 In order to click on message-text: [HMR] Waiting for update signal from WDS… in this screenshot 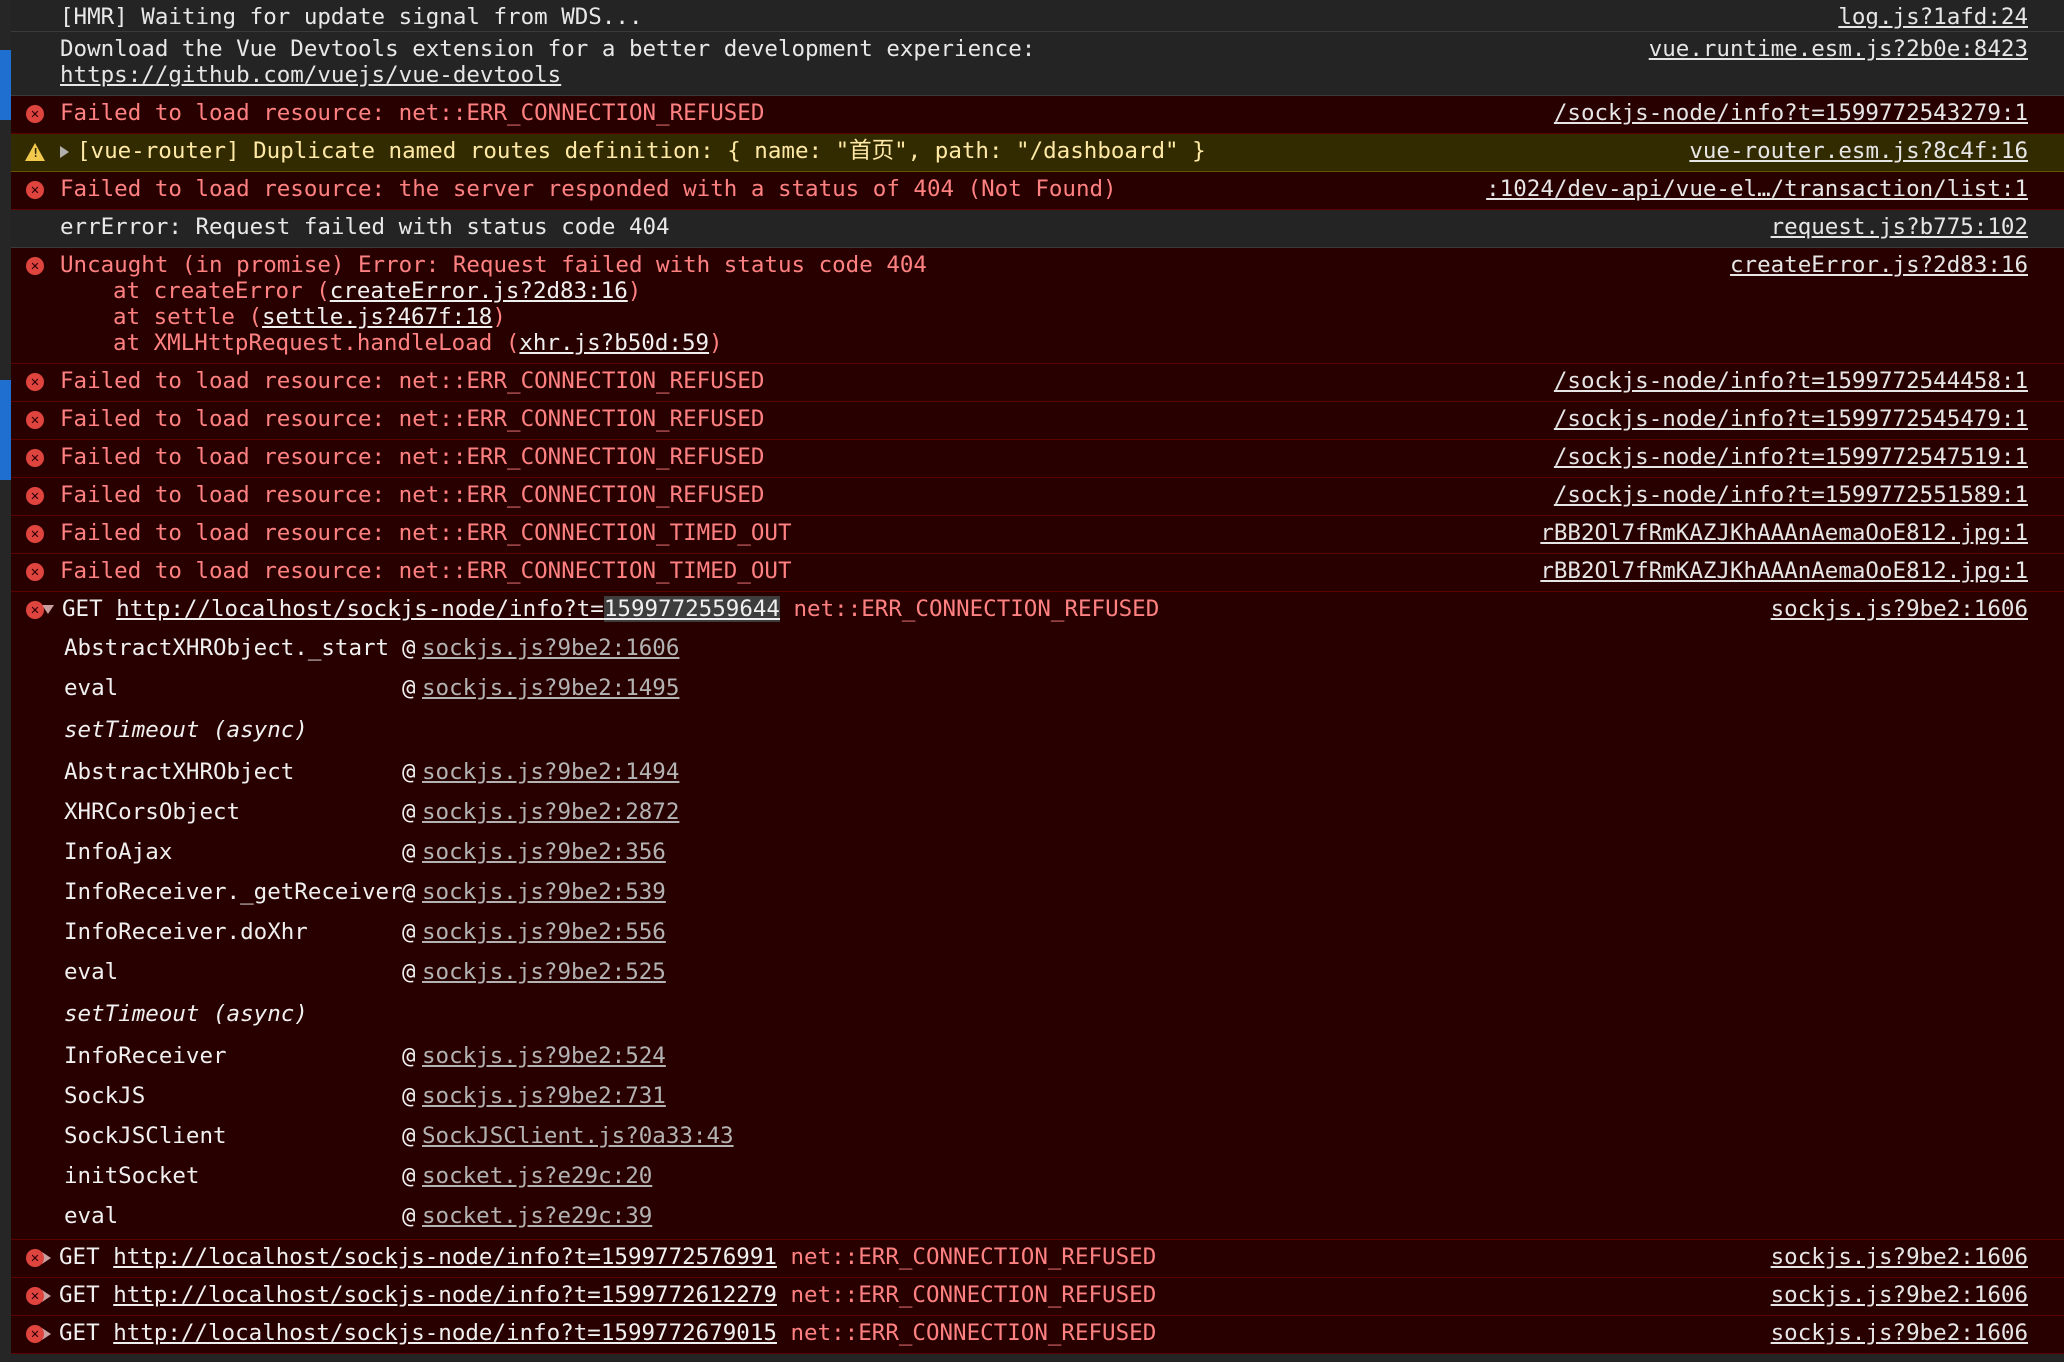, I will do `click(351, 17)`.